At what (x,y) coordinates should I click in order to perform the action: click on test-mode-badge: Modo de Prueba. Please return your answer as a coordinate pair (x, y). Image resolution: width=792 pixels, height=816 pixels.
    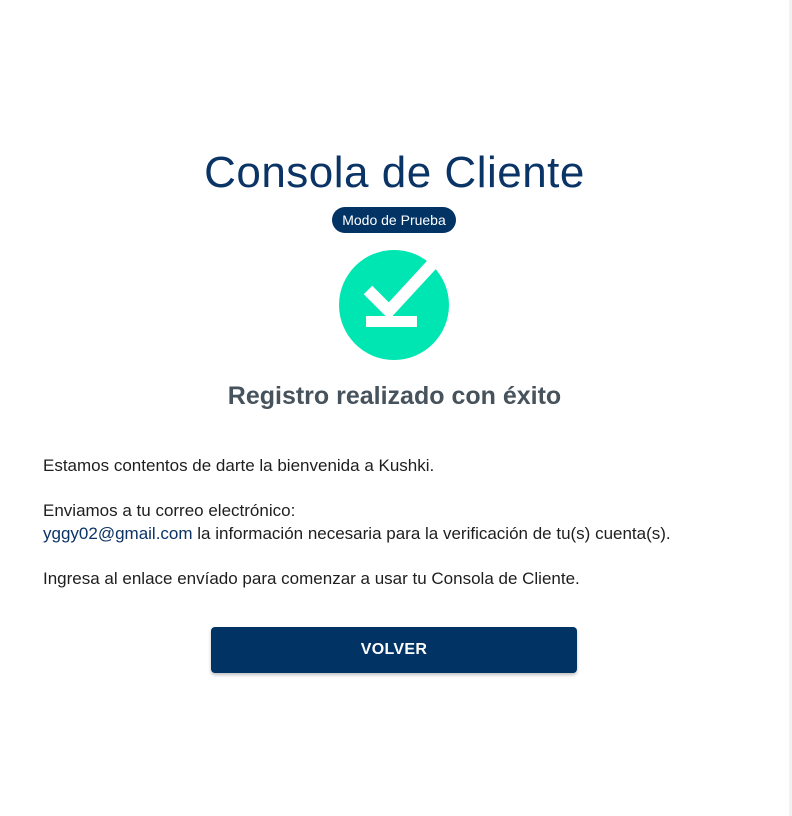
    Looking at the image, I should click on (394, 220).